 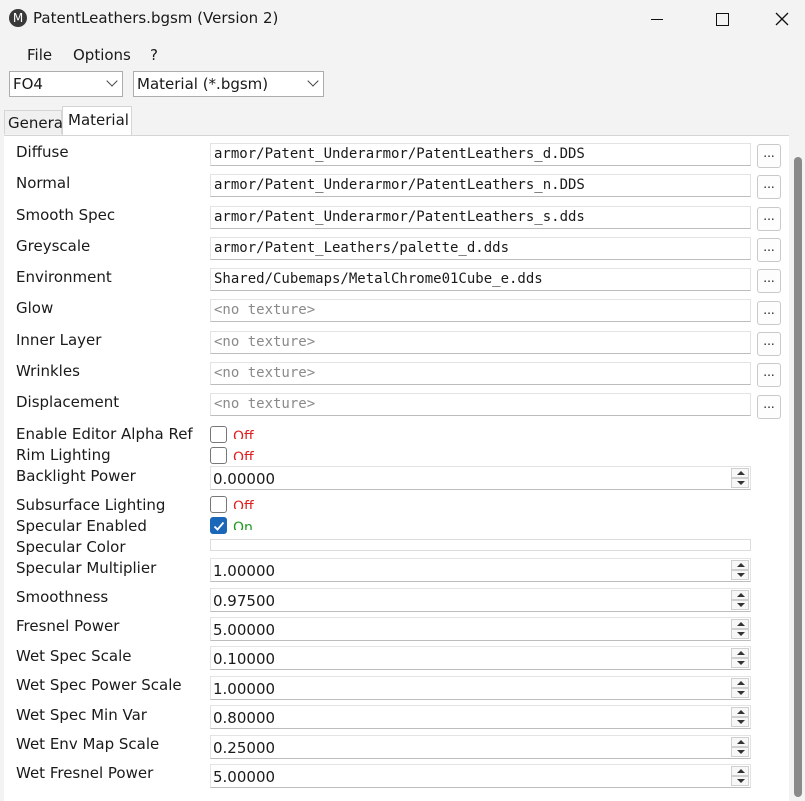 What do you see at coordinates (480, 688) in the screenshot?
I see `wet-spec-power-scale-spinbox: 1.00000` at bounding box center [480, 688].